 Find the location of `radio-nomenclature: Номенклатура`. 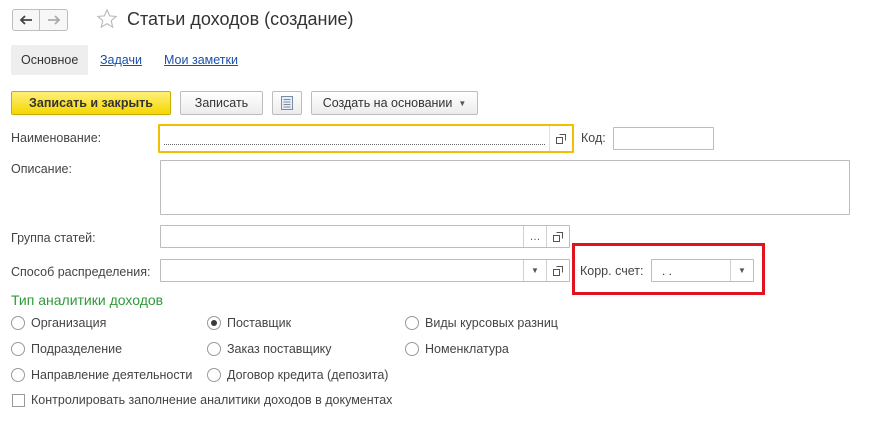

radio-nomenclature: Номенклатура is located at coordinates (457, 349).